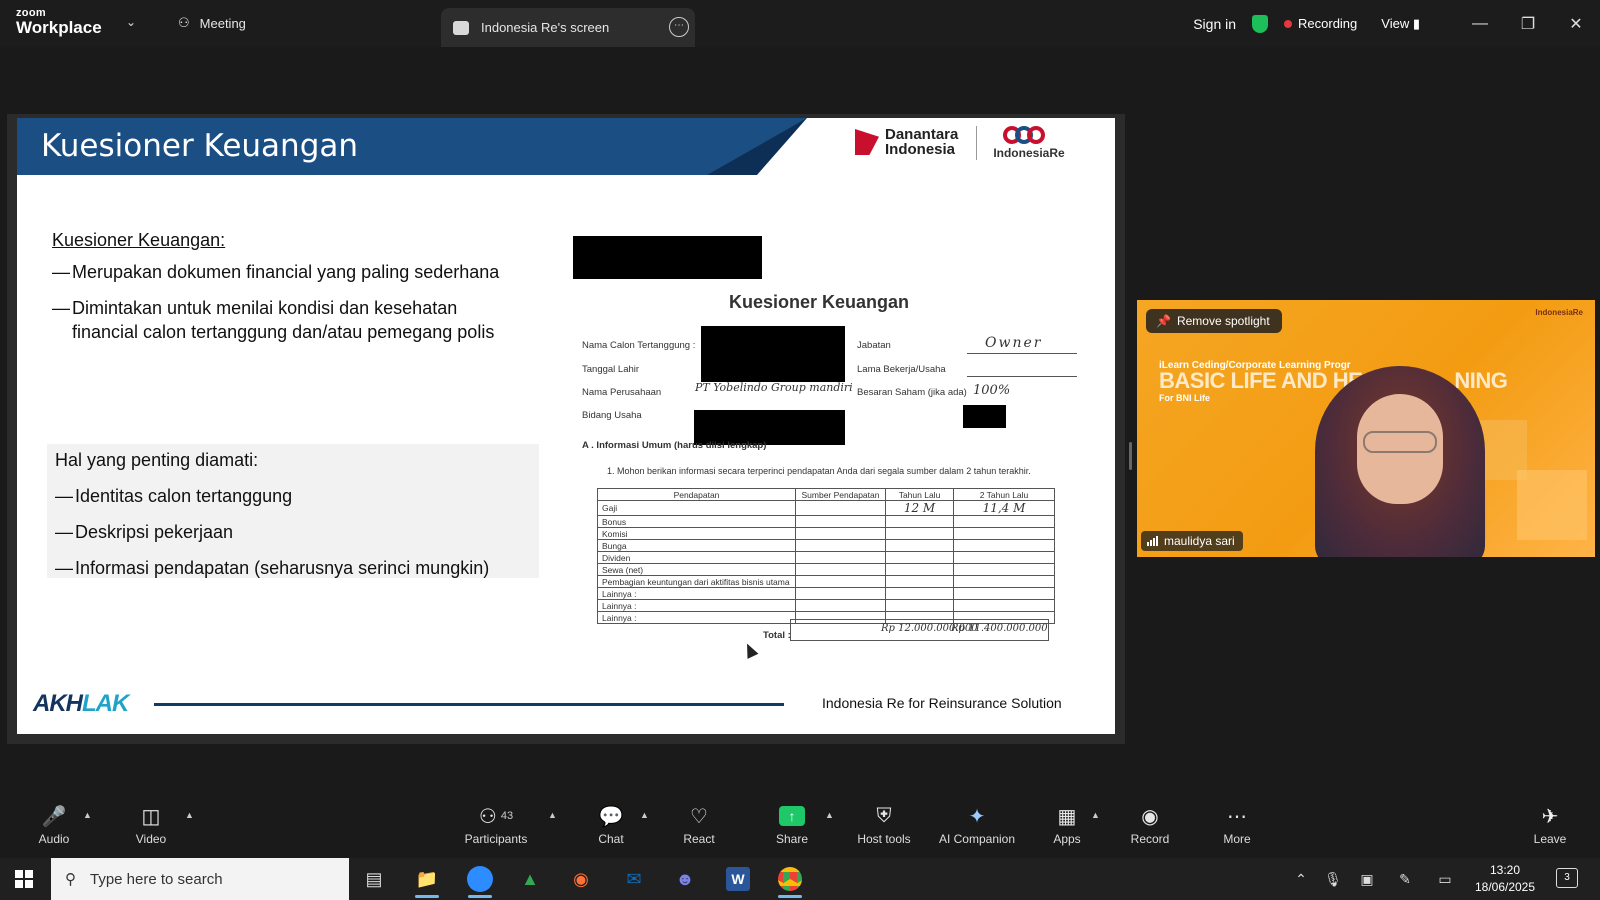  Describe the element at coordinates (105, 703) in the screenshot. I see `akhlak-logo-part-2: LAK` at that location.